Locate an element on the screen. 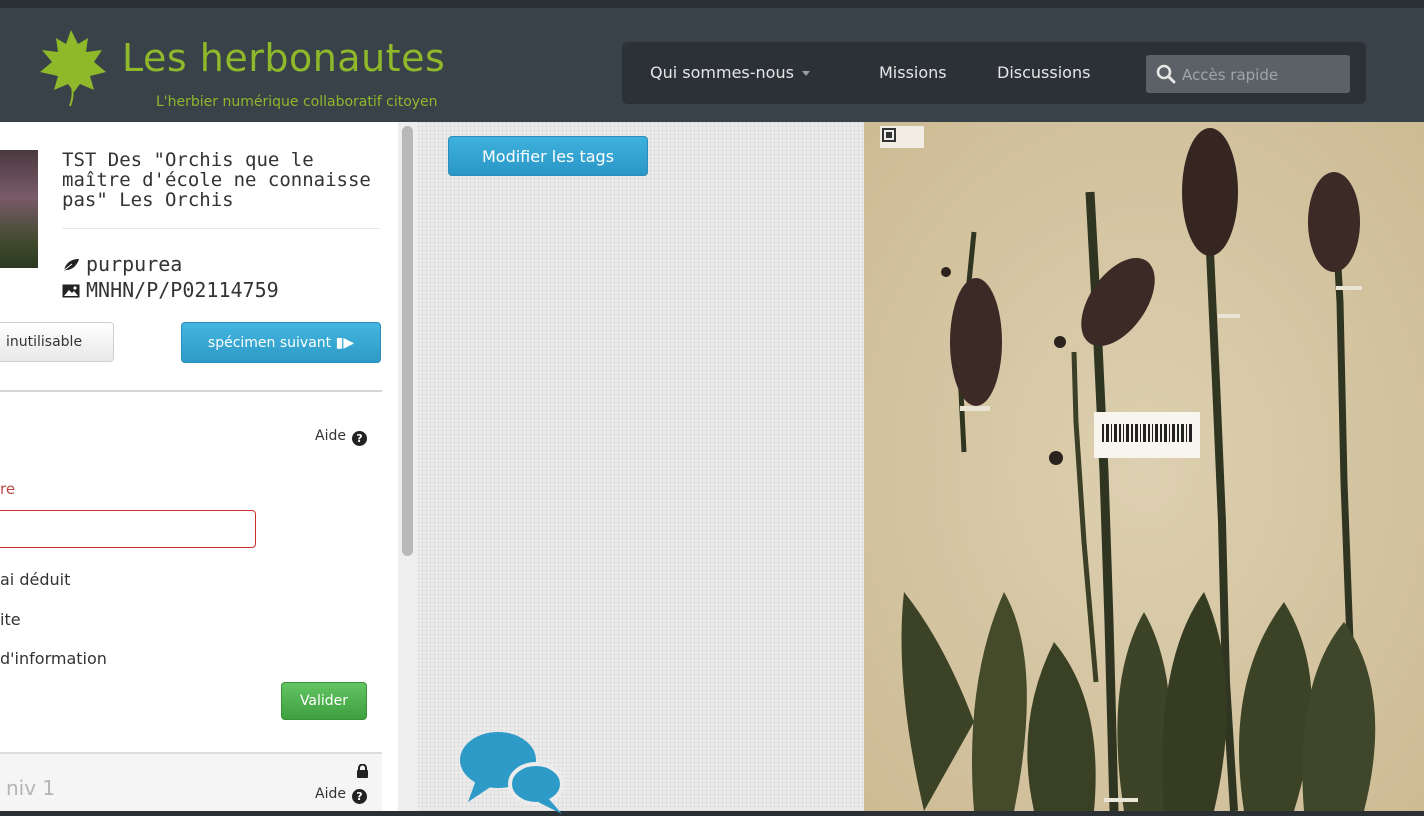  option-illegible: ite is located at coordinates (10, 619).